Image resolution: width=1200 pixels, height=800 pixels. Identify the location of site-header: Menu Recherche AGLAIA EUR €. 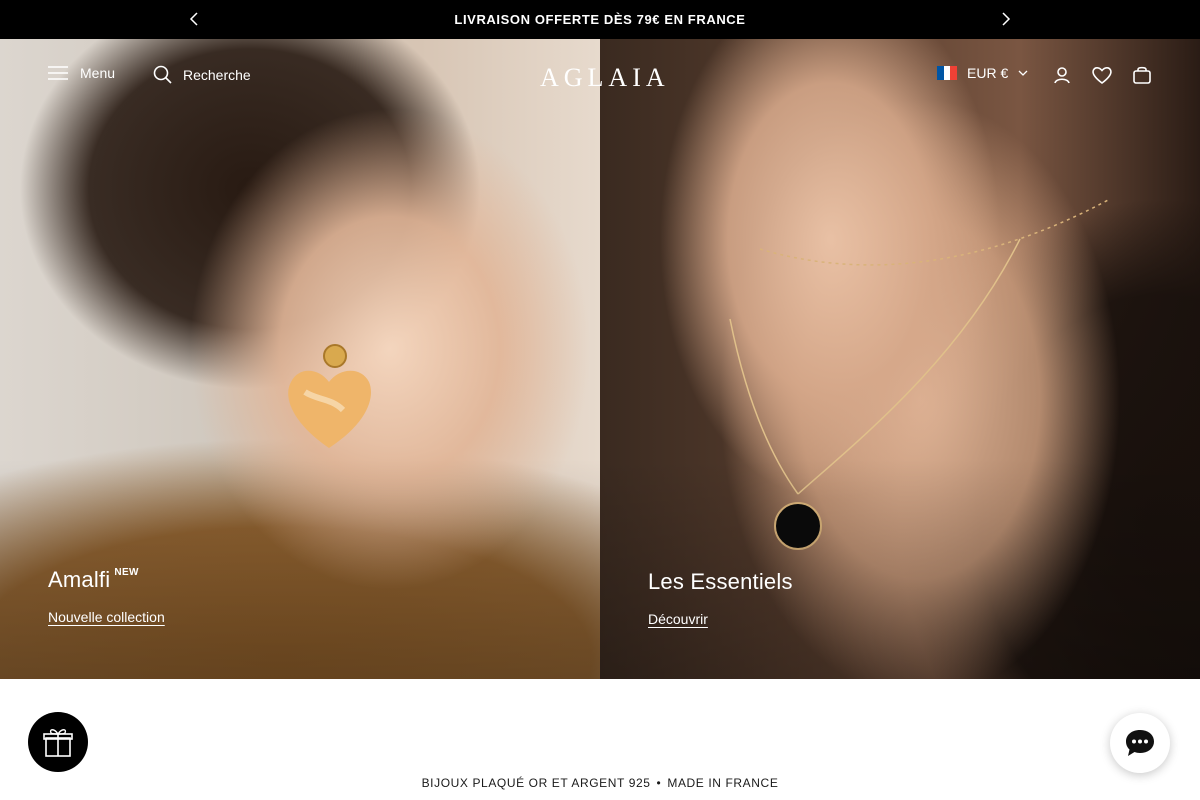
(600, 76).